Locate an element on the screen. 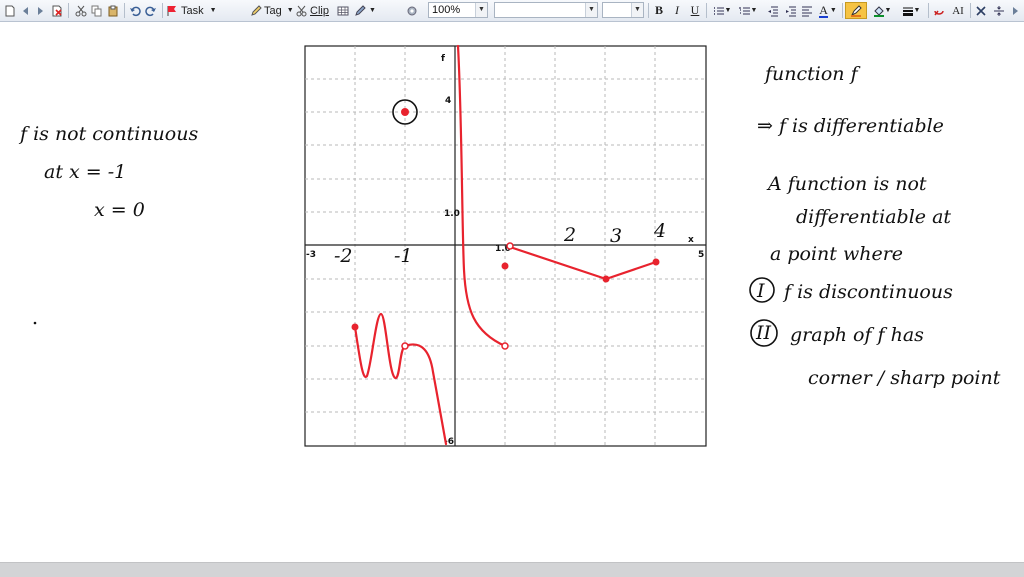  clip-button: Clip is located at coordinates (314, 10).